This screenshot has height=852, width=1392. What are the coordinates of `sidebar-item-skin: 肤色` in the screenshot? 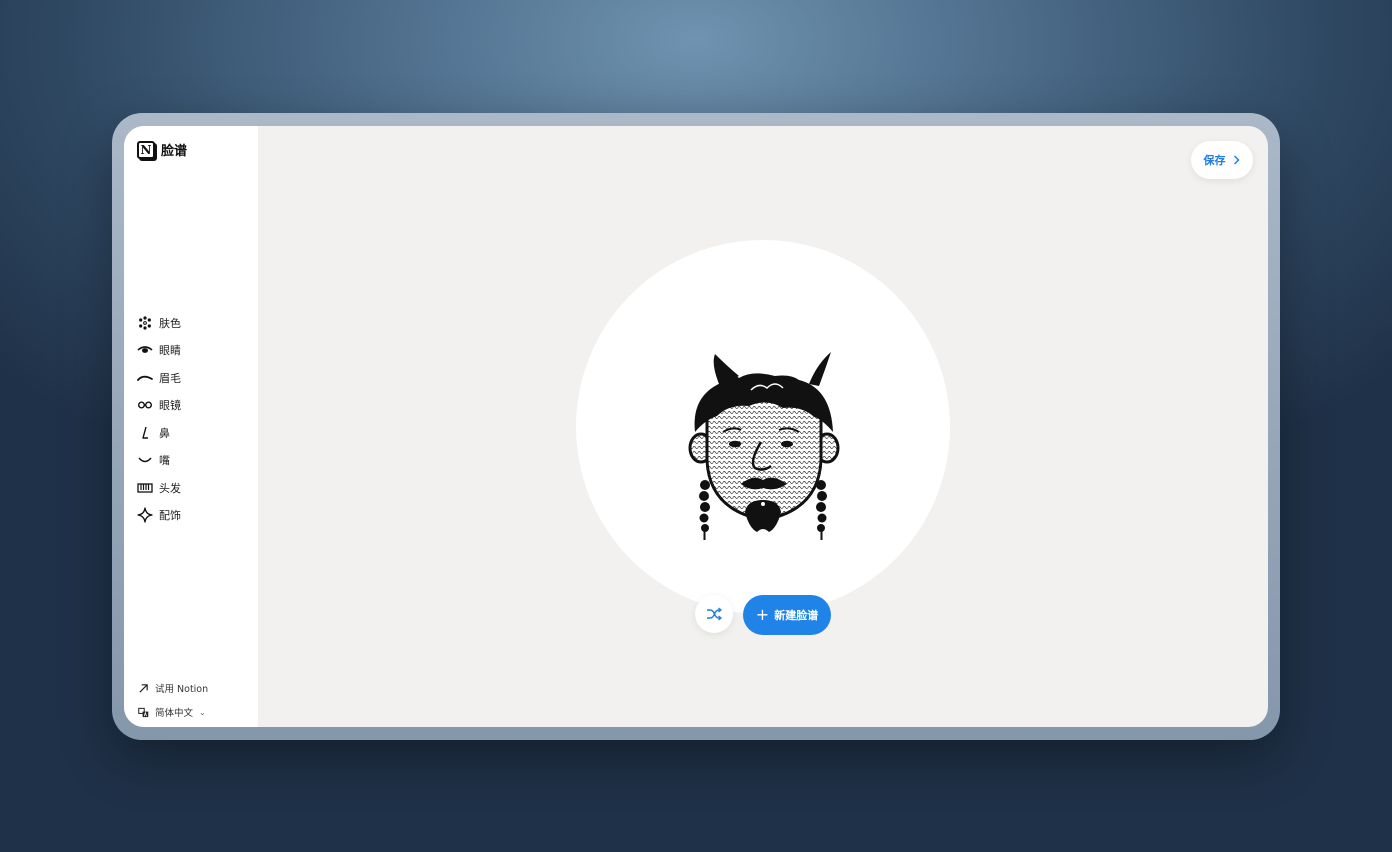 It's located at (159, 323).